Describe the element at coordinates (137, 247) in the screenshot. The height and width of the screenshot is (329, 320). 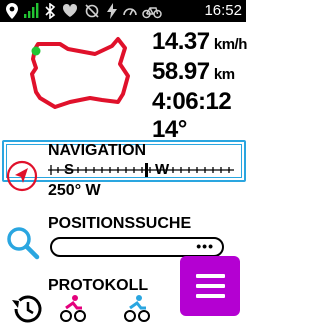
I see `position-search-input: •••` at that location.